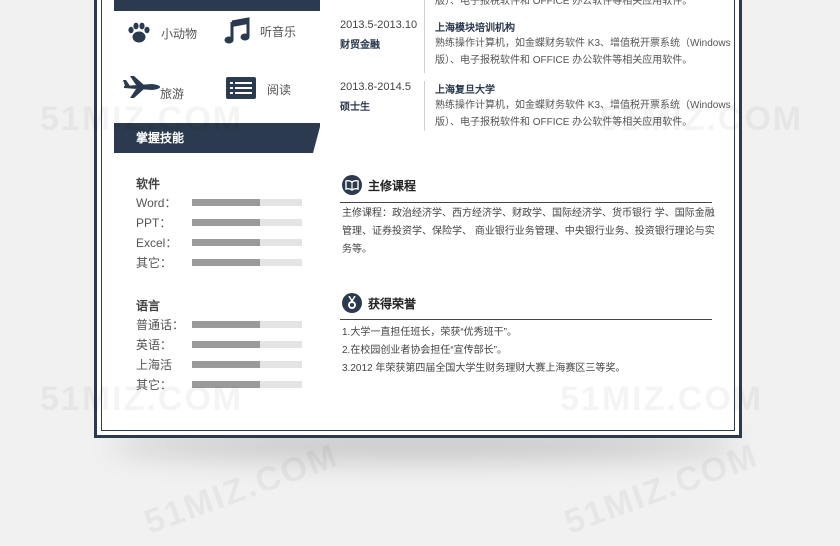 This screenshot has height=546, width=840. What do you see at coordinates (352, 185) in the screenshot?
I see `open-book-icon` at bounding box center [352, 185].